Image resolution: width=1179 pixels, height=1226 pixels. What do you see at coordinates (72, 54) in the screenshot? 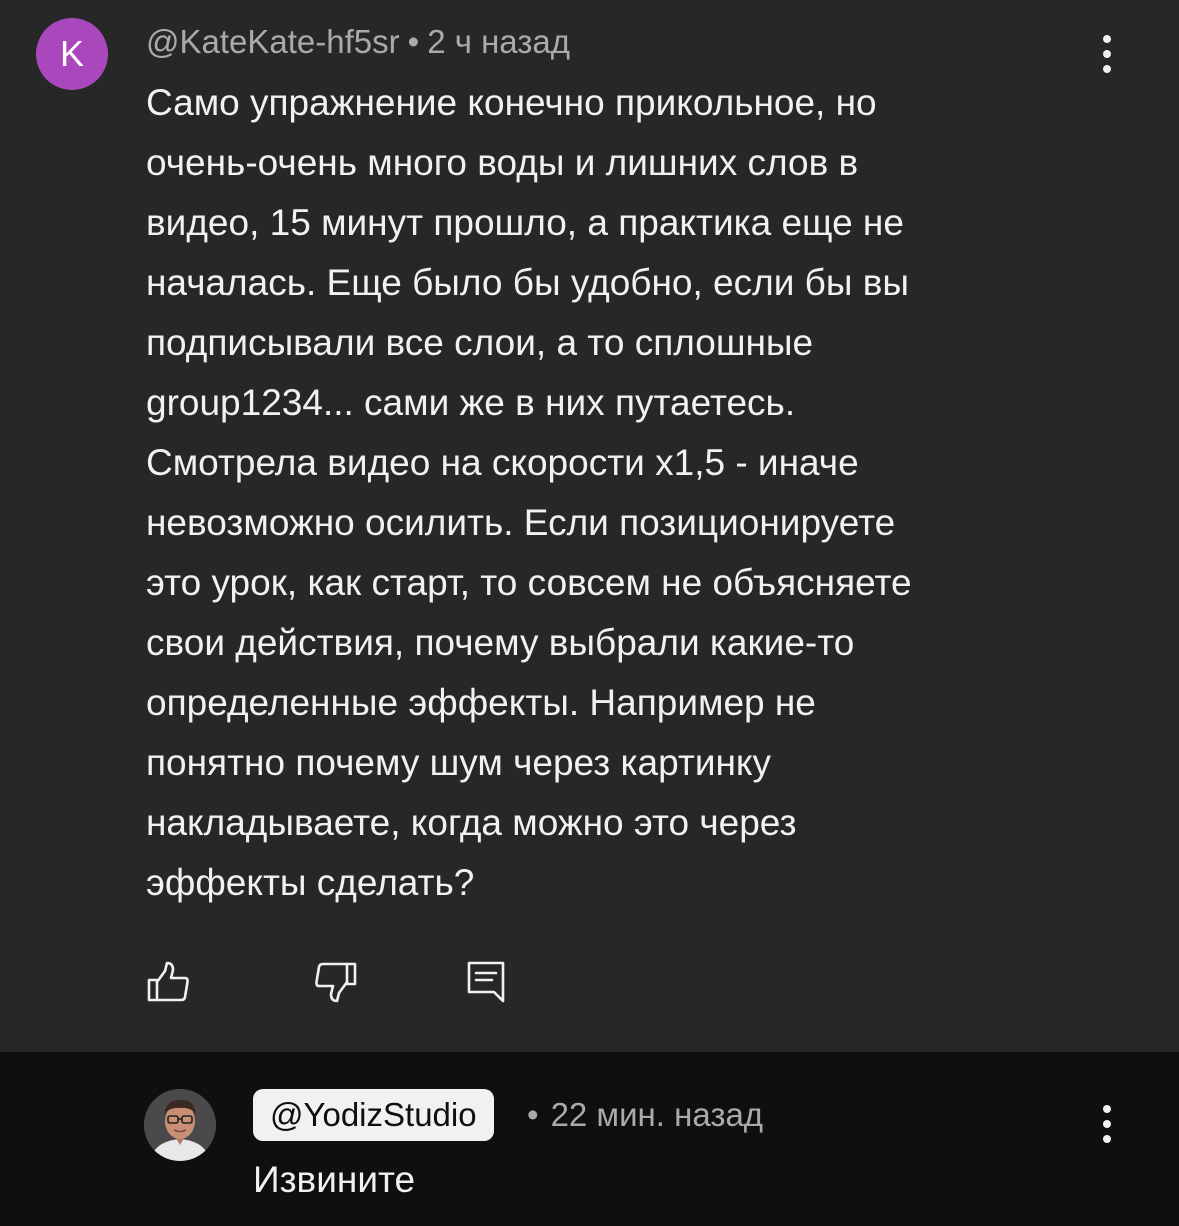
I see `commenter-avatar: K` at bounding box center [72, 54].